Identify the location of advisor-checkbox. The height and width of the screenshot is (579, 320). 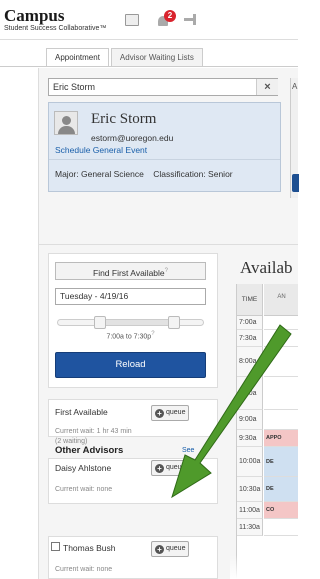
(55, 546).